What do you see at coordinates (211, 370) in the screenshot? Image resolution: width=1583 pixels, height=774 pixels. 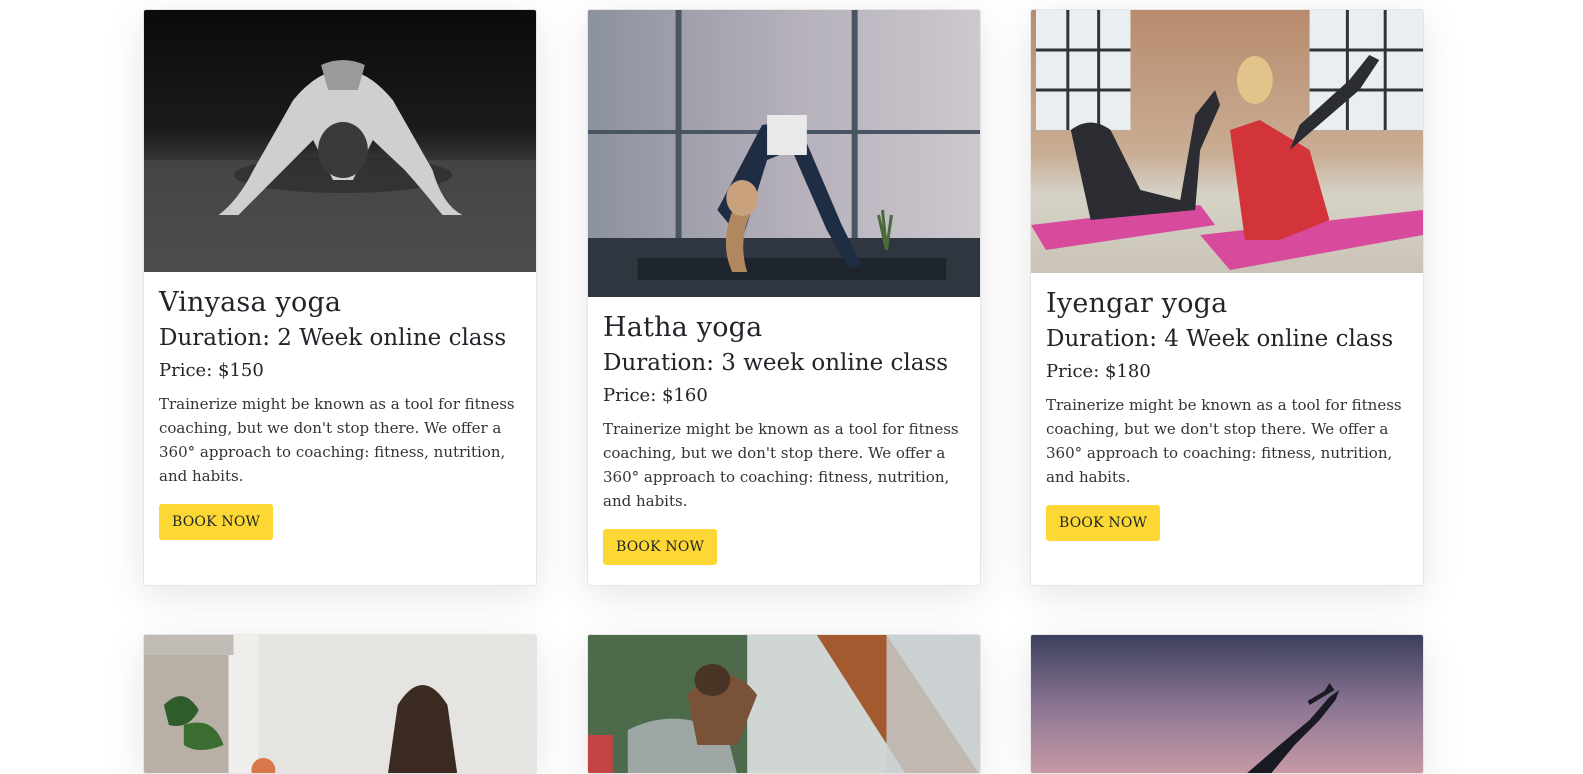 I see `class-price: Price: $150` at bounding box center [211, 370].